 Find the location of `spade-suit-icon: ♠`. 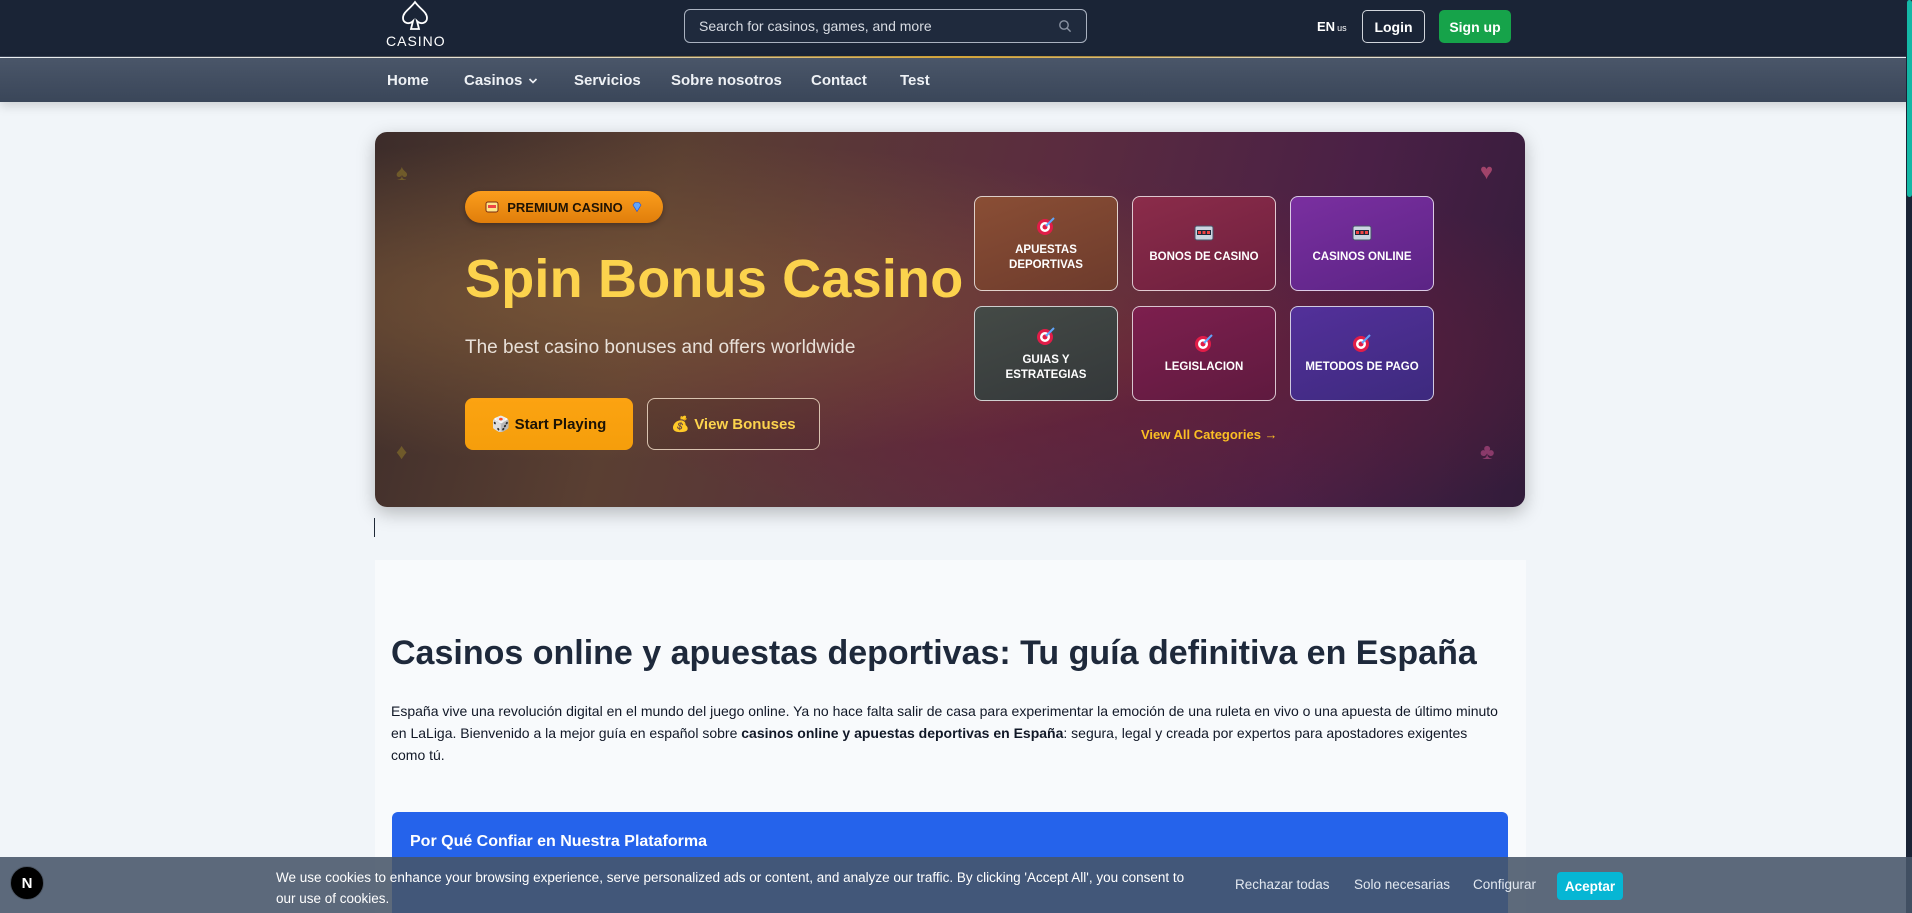

spade-suit-icon: ♠ is located at coordinates (402, 172).